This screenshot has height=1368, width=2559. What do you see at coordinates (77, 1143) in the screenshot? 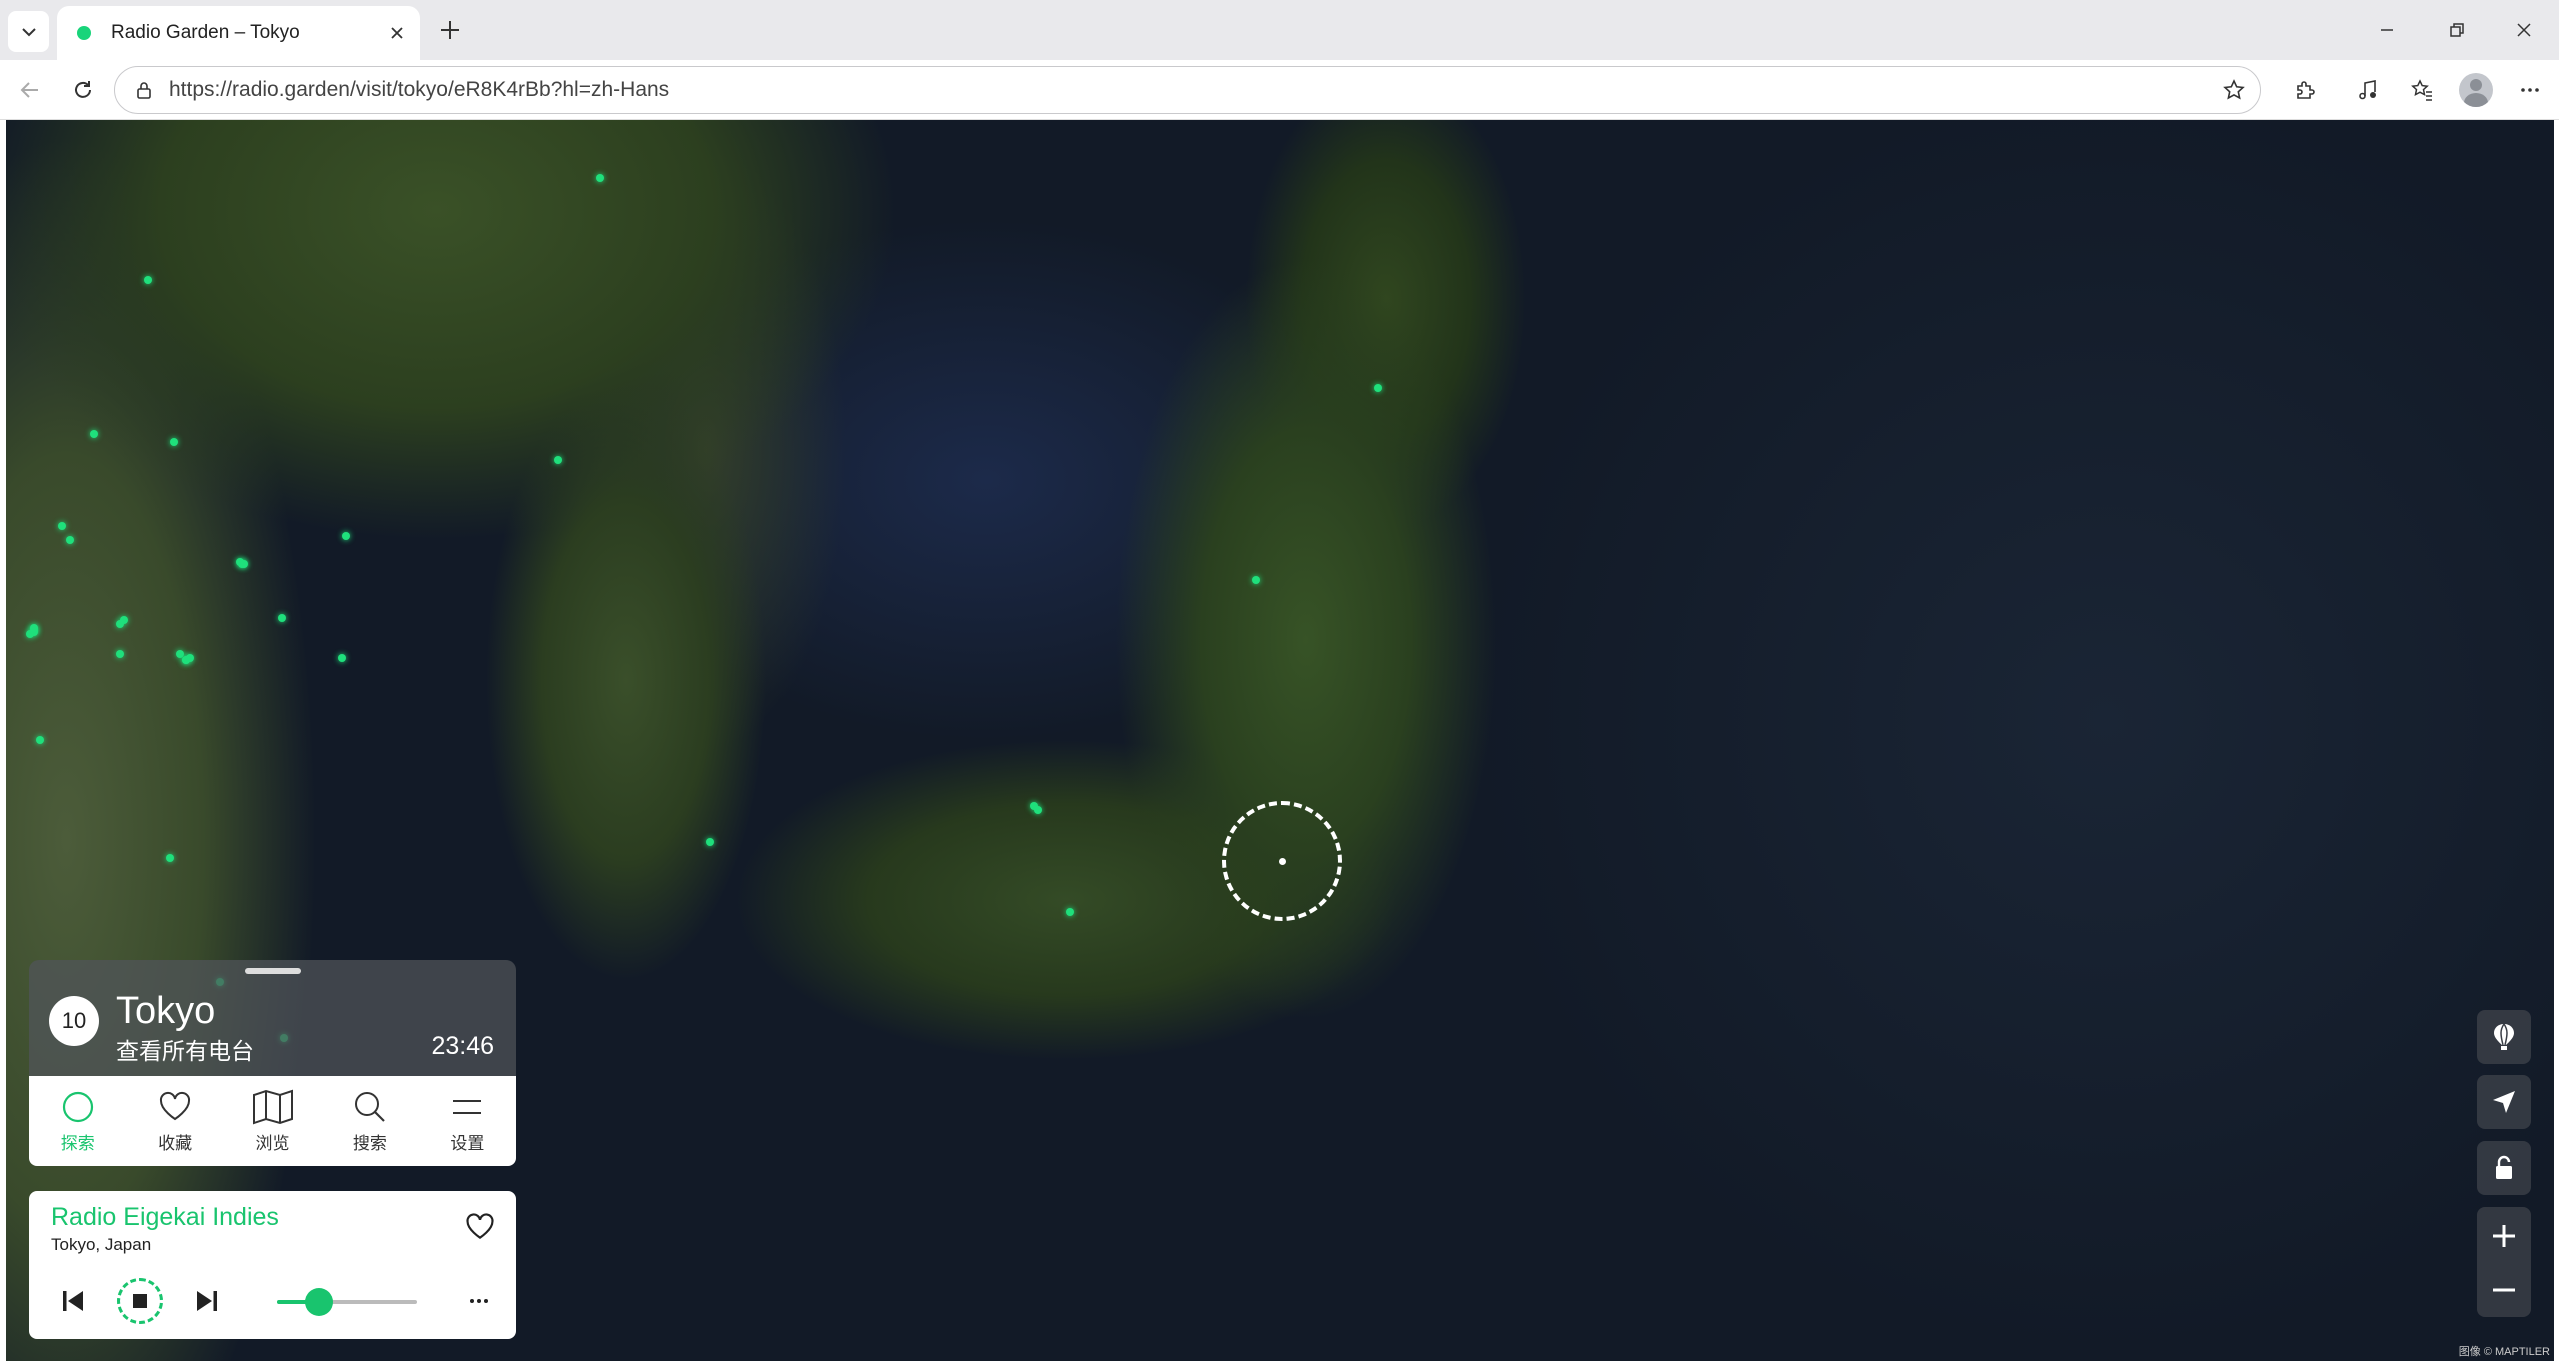
I see `nav-explore-label: 探索` at bounding box center [77, 1143].